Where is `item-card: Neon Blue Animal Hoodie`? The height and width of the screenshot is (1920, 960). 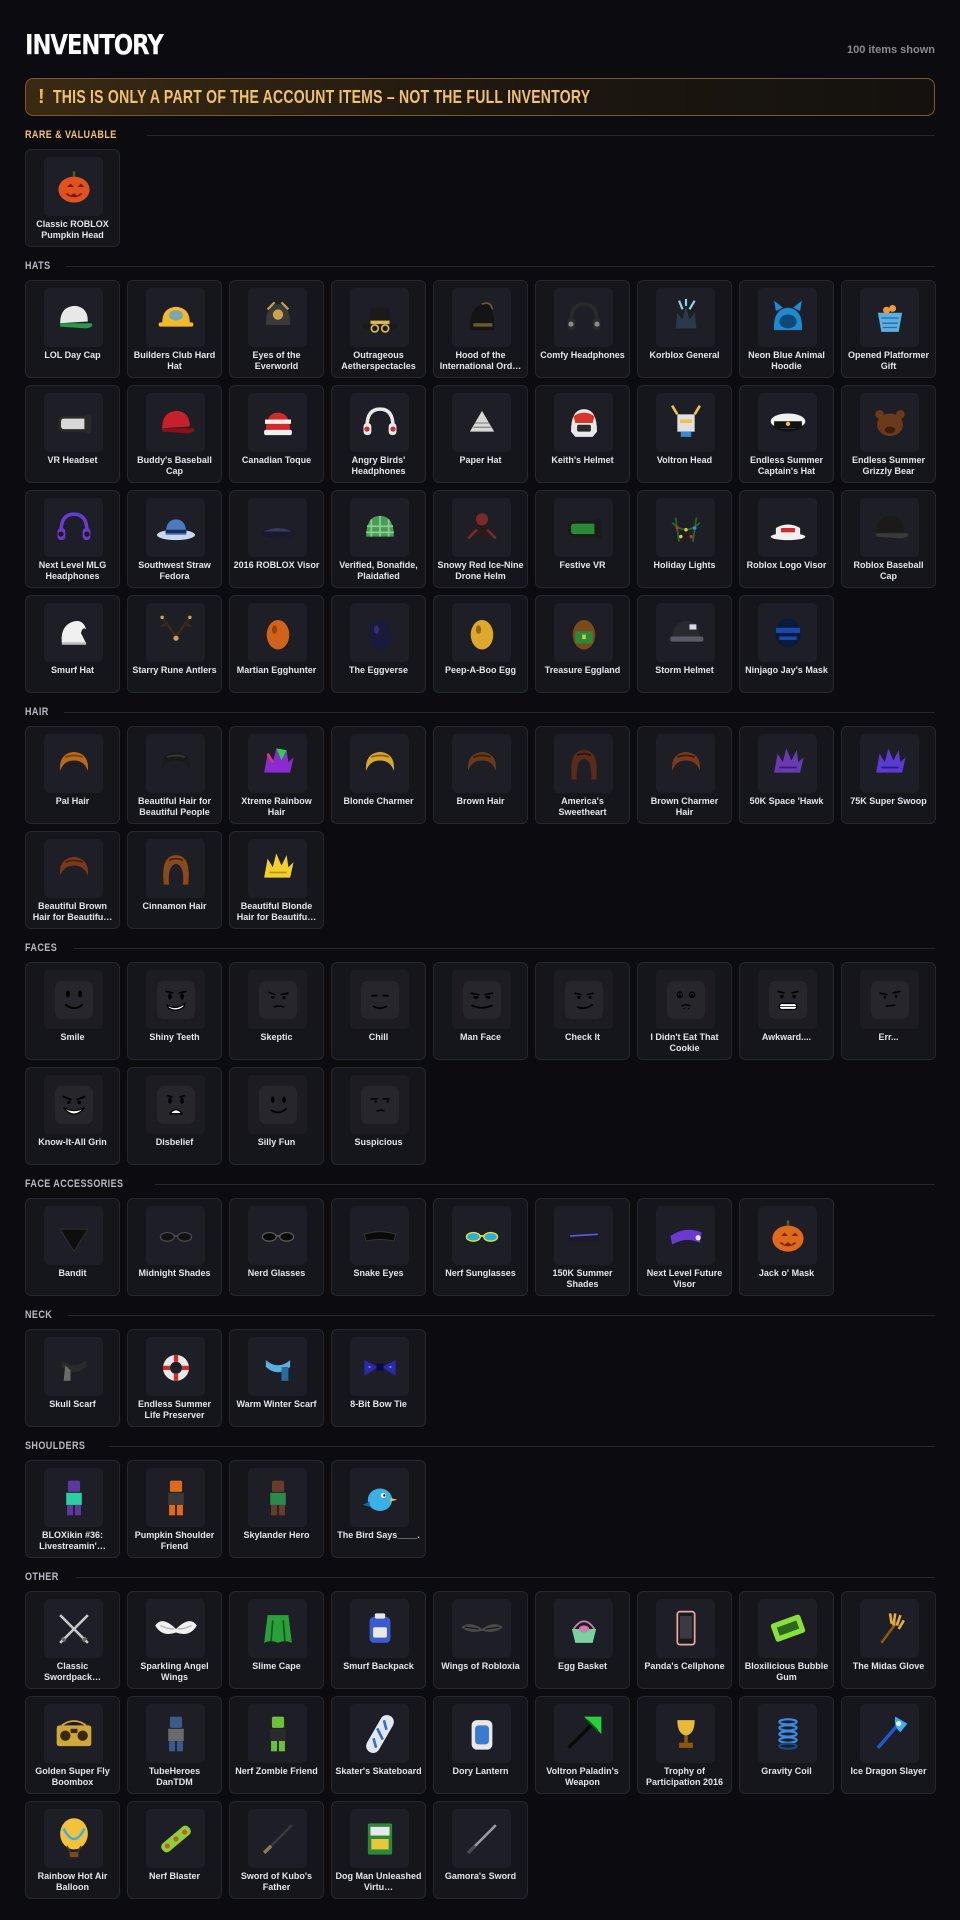
item-card: Neon Blue Animal Hoodie is located at coordinates (786, 329).